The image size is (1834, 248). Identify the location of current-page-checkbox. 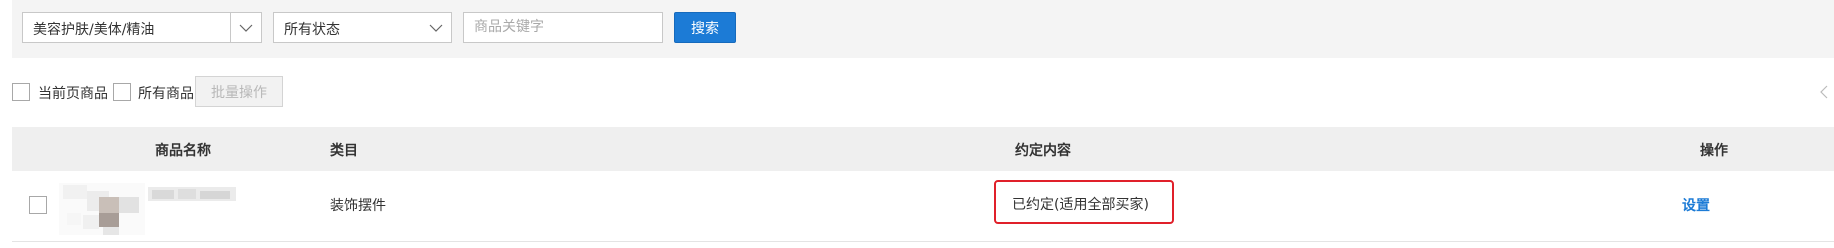
(21, 92).